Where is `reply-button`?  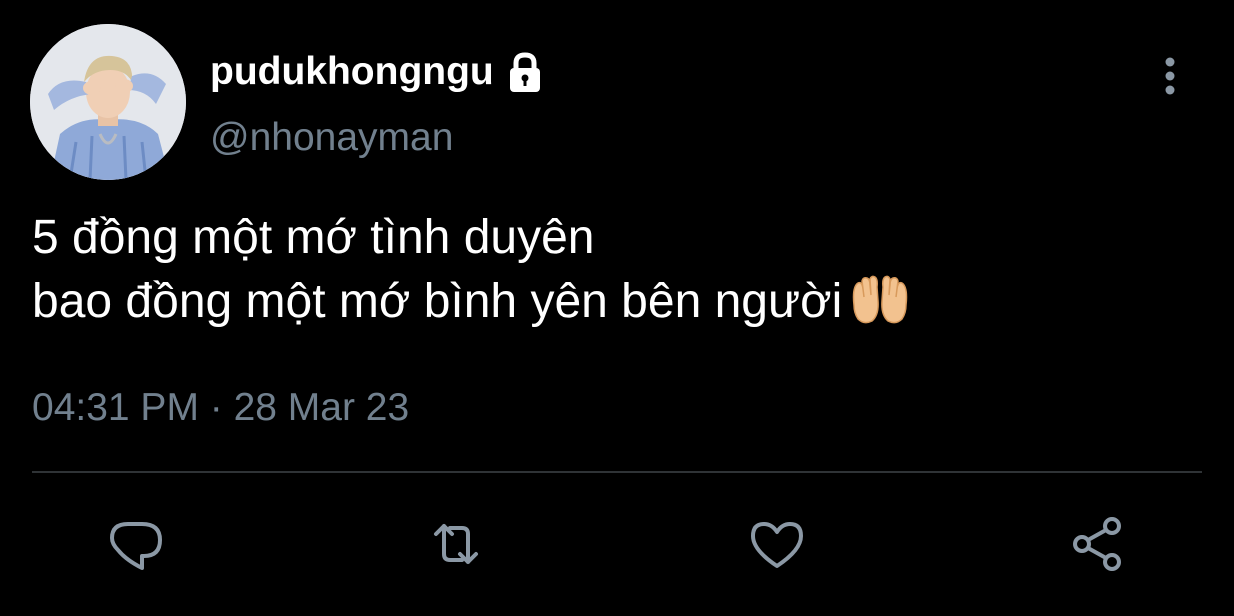 reply-button is located at coordinates (136, 544).